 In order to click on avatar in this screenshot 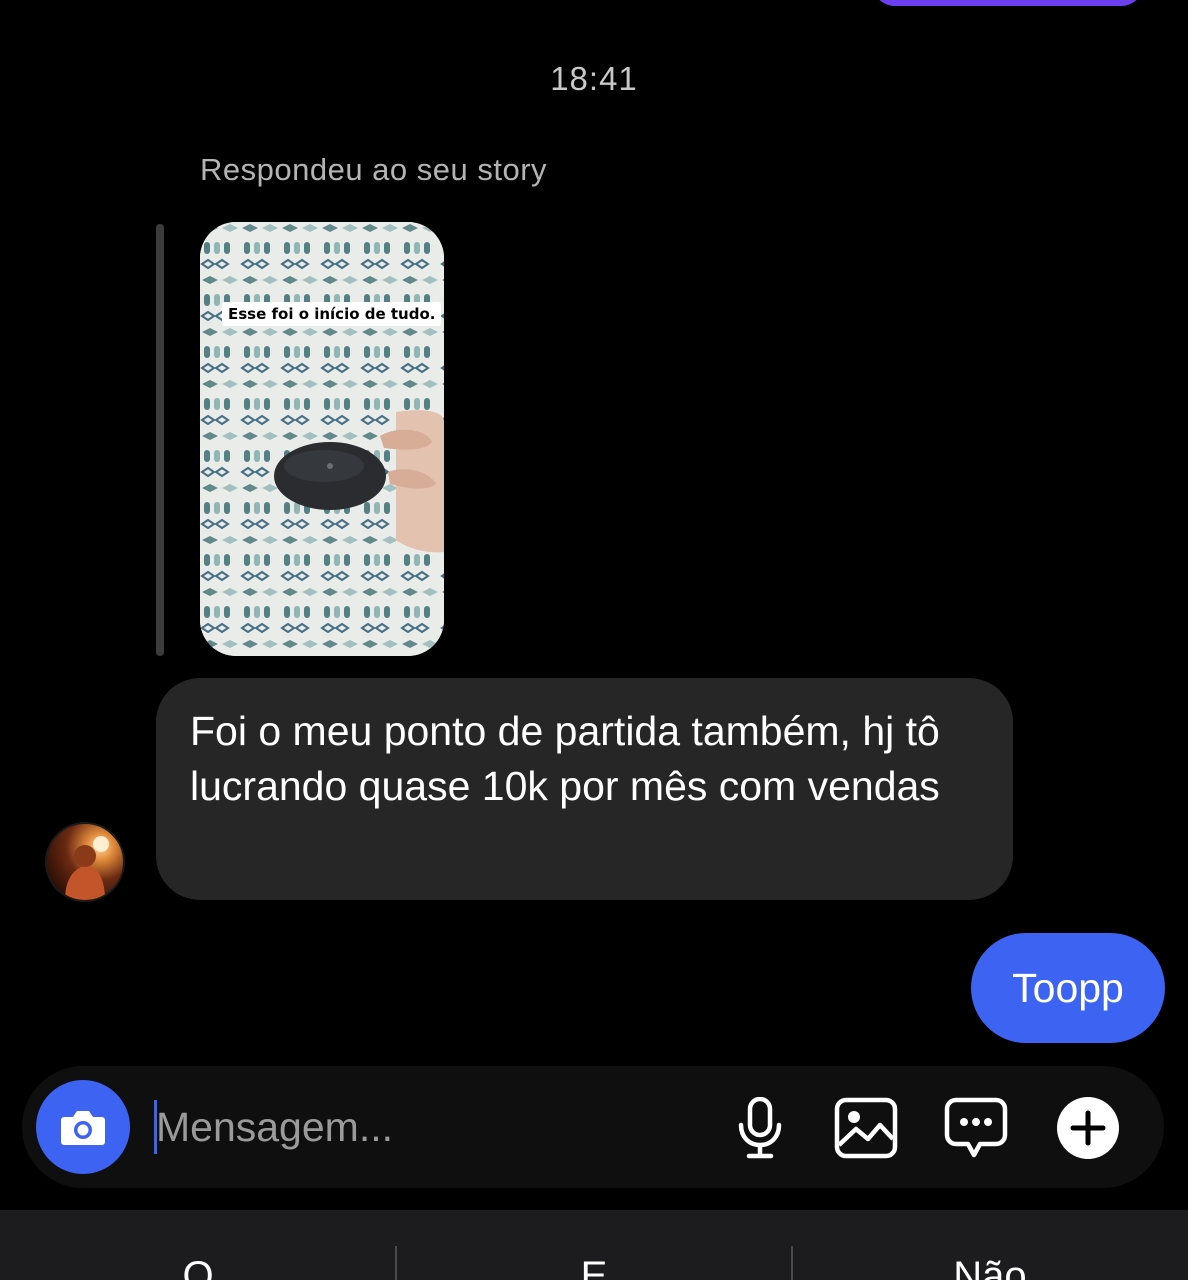, I will do `click(85, 862)`.